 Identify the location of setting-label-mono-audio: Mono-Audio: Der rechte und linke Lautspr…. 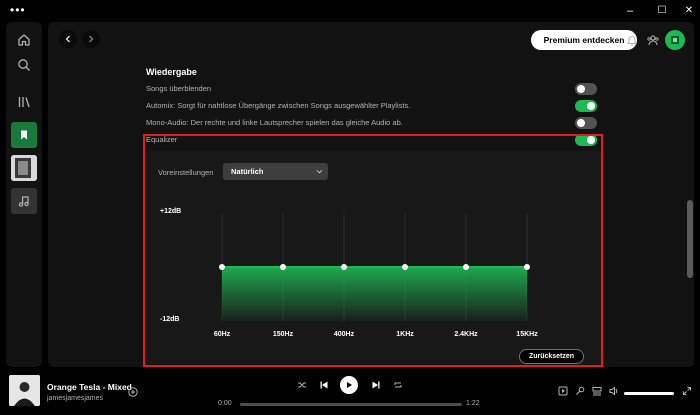
(274, 122).